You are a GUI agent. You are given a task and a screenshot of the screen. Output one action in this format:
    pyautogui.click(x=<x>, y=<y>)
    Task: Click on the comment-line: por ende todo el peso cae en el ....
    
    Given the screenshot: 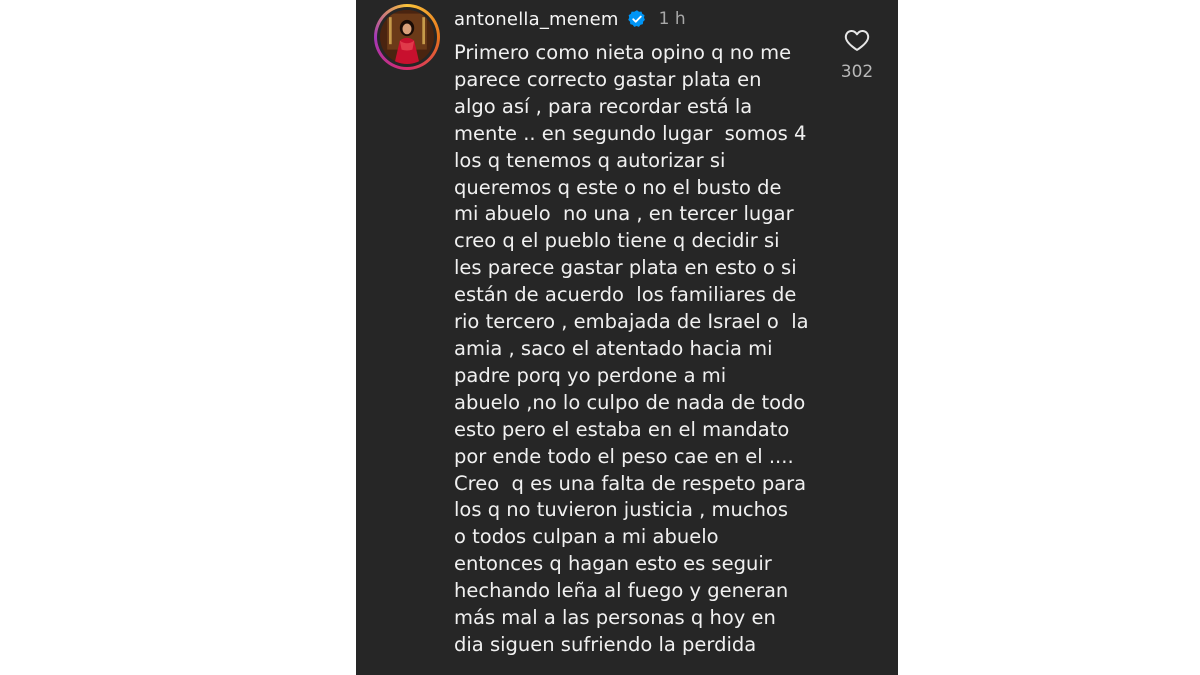 What is the action you would take?
    pyautogui.click(x=624, y=456)
    